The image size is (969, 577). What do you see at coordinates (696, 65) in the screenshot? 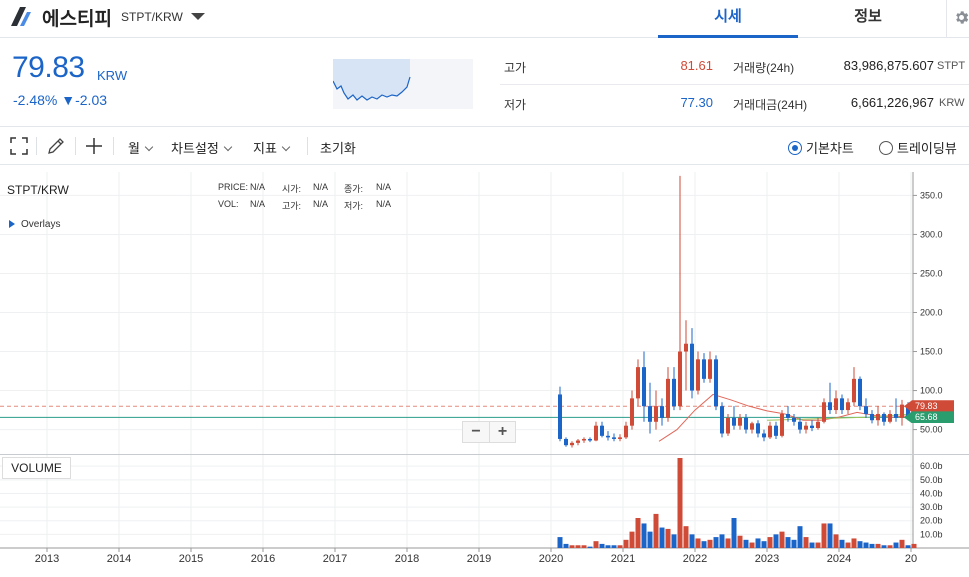
I see `high-value: 81.61` at bounding box center [696, 65].